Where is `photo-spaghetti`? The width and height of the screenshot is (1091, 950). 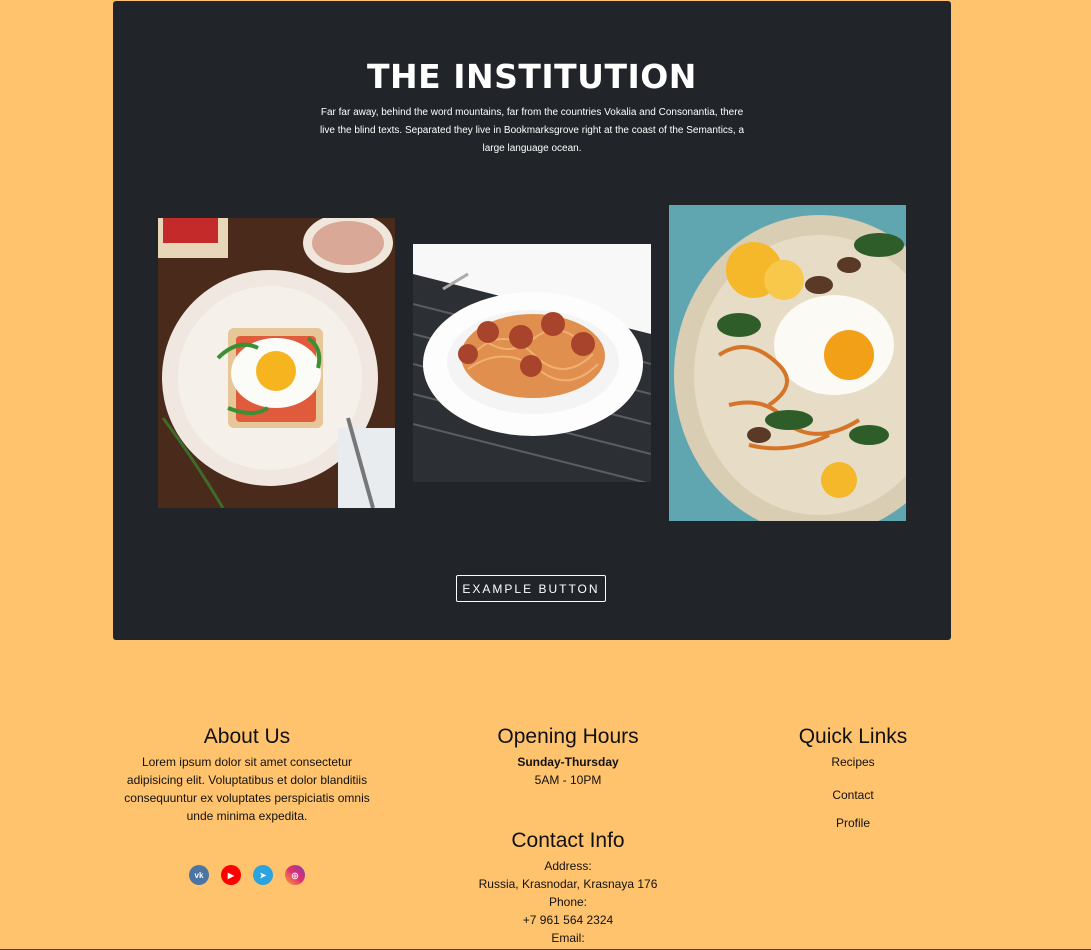
photo-spaghetti is located at coordinates (532, 363).